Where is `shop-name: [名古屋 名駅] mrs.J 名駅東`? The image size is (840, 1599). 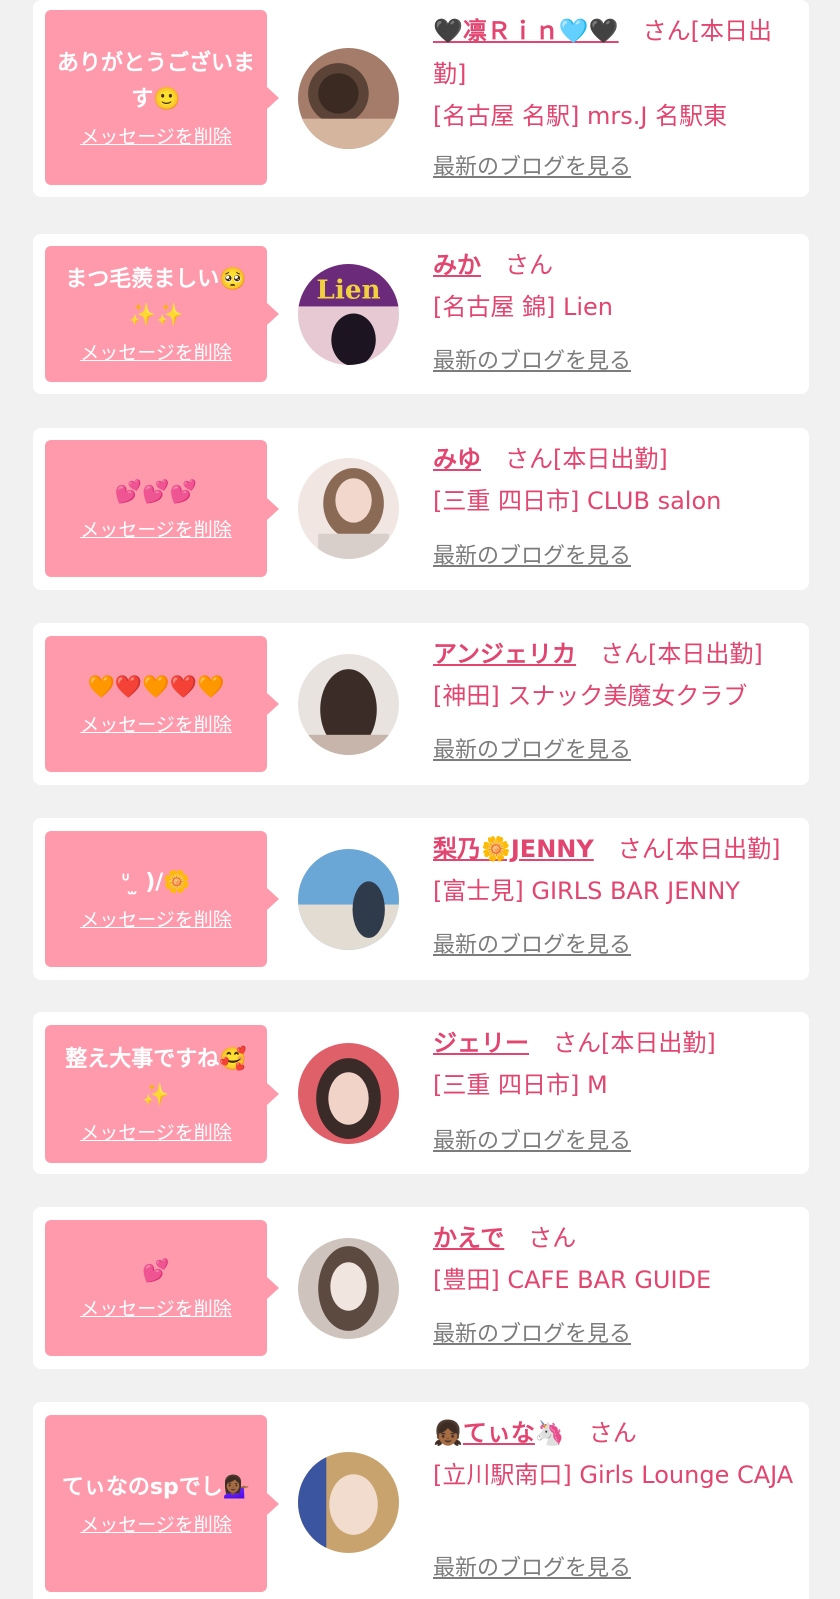
shop-name: [名古屋 名駅] mrs.J 名駅東 is located at coordinates (580, 116).